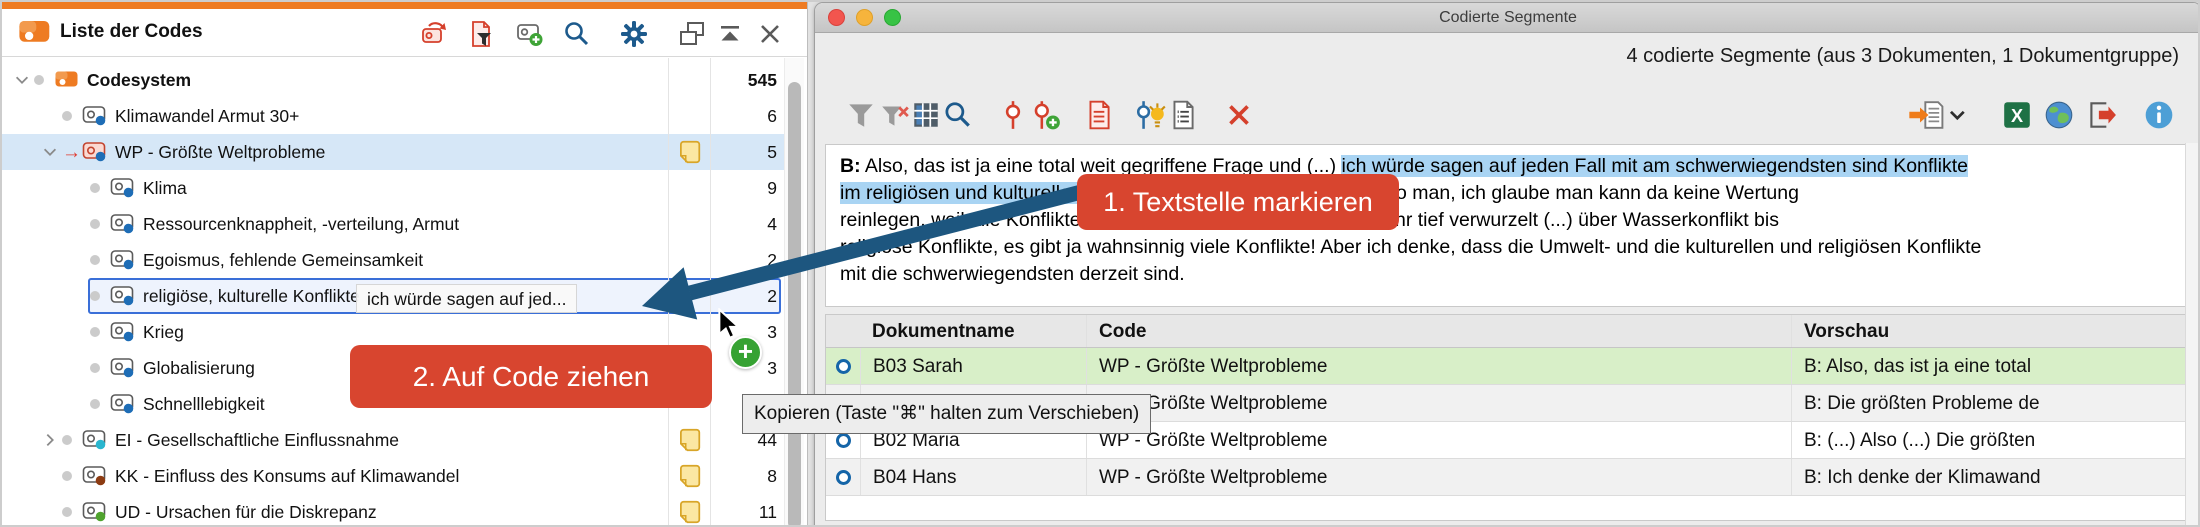 The image size is (2200, 527). What do you see at coordinates (220, 152) in the screenshot?
I see `code-label: WP - Größte Weltprobleme` at bounding box center [220, 152].